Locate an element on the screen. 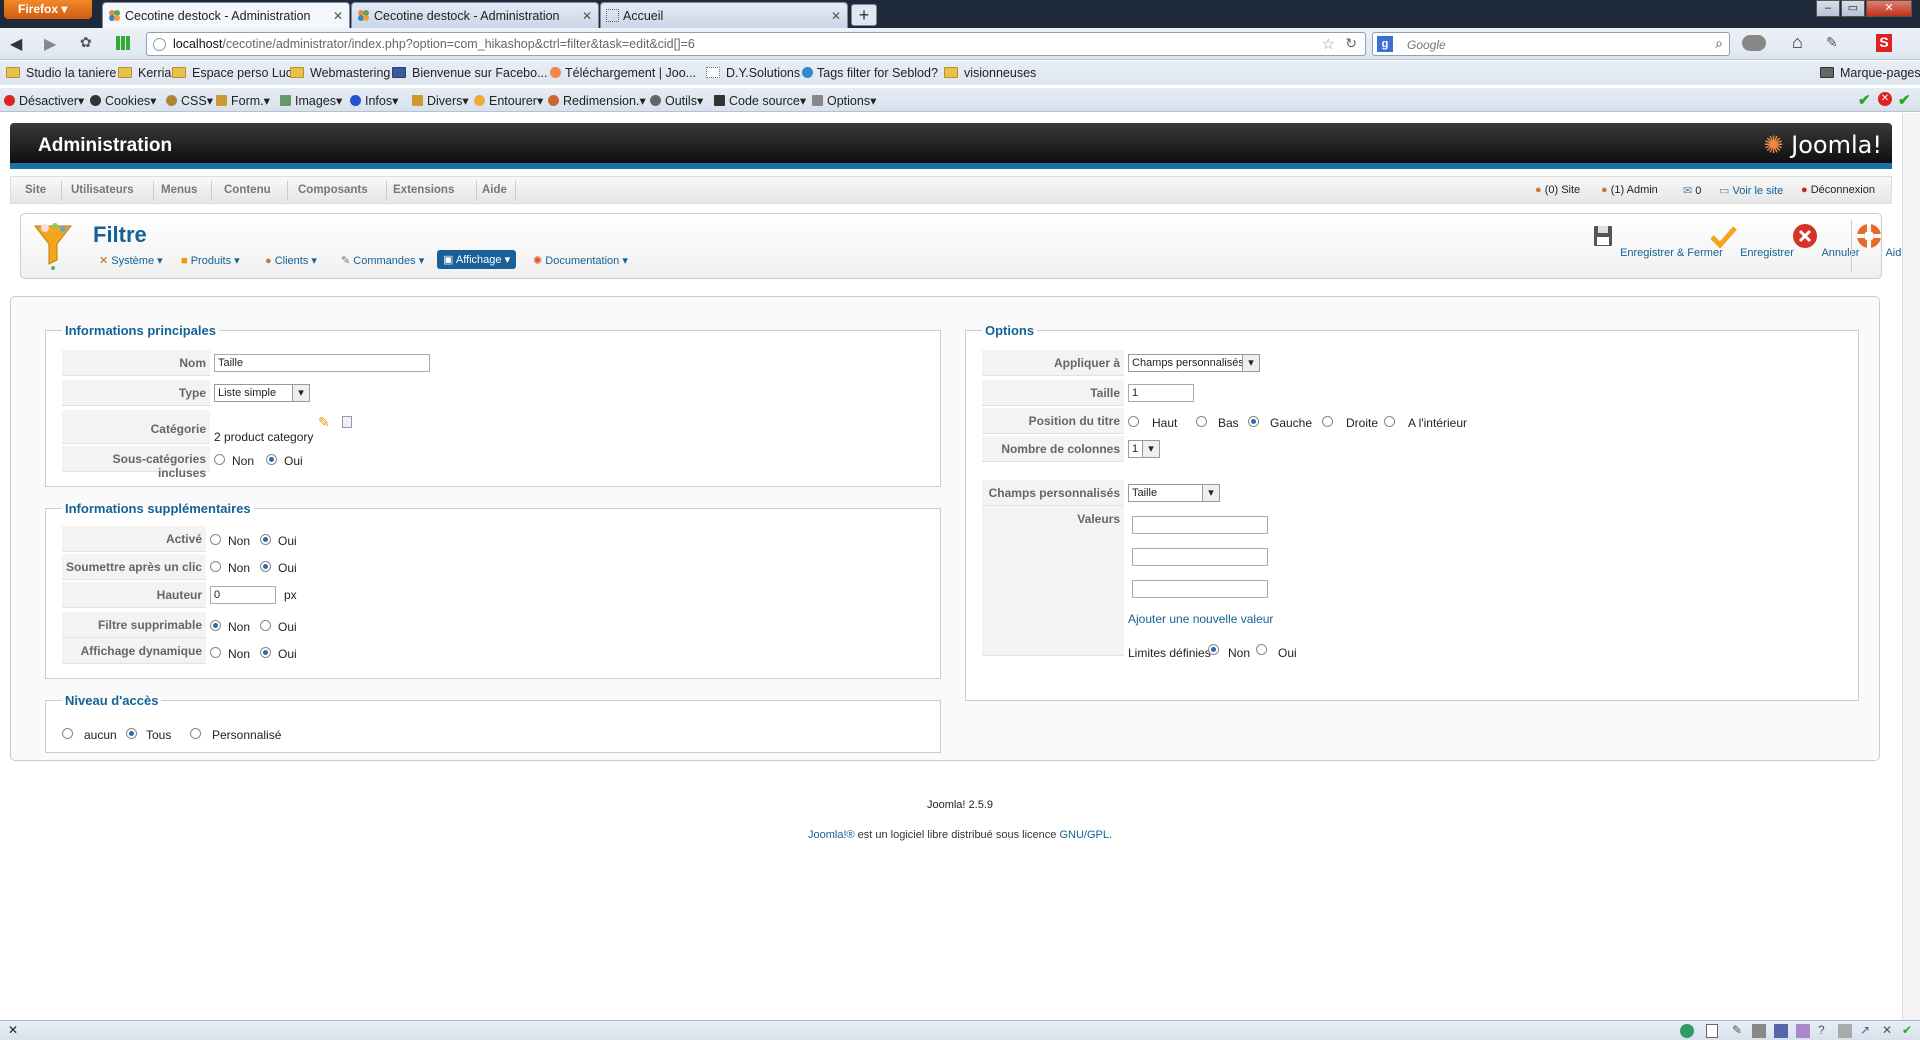  edit-icon: ✎ is located at coordinates (1737, 1030).